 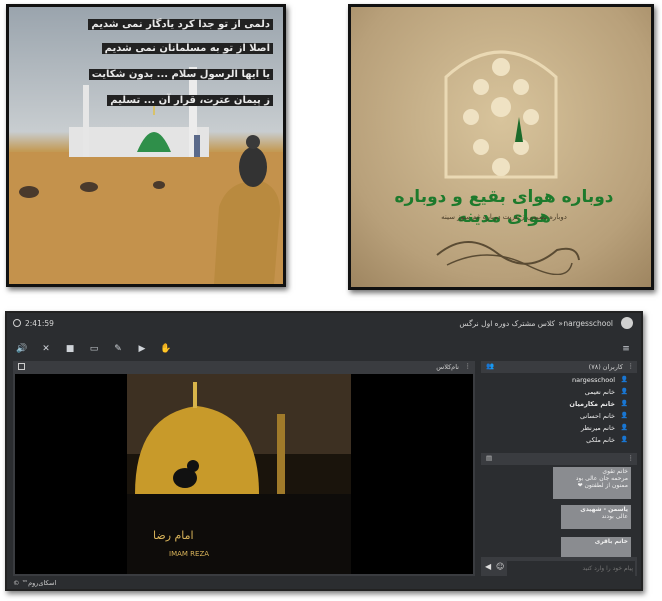 What do you see at coordinates (504, 207) in the screenshot?
I see `baqi-title: دوباره هوای بقیع و دوباره هوای مدینه` at bounding box center [504, 207].